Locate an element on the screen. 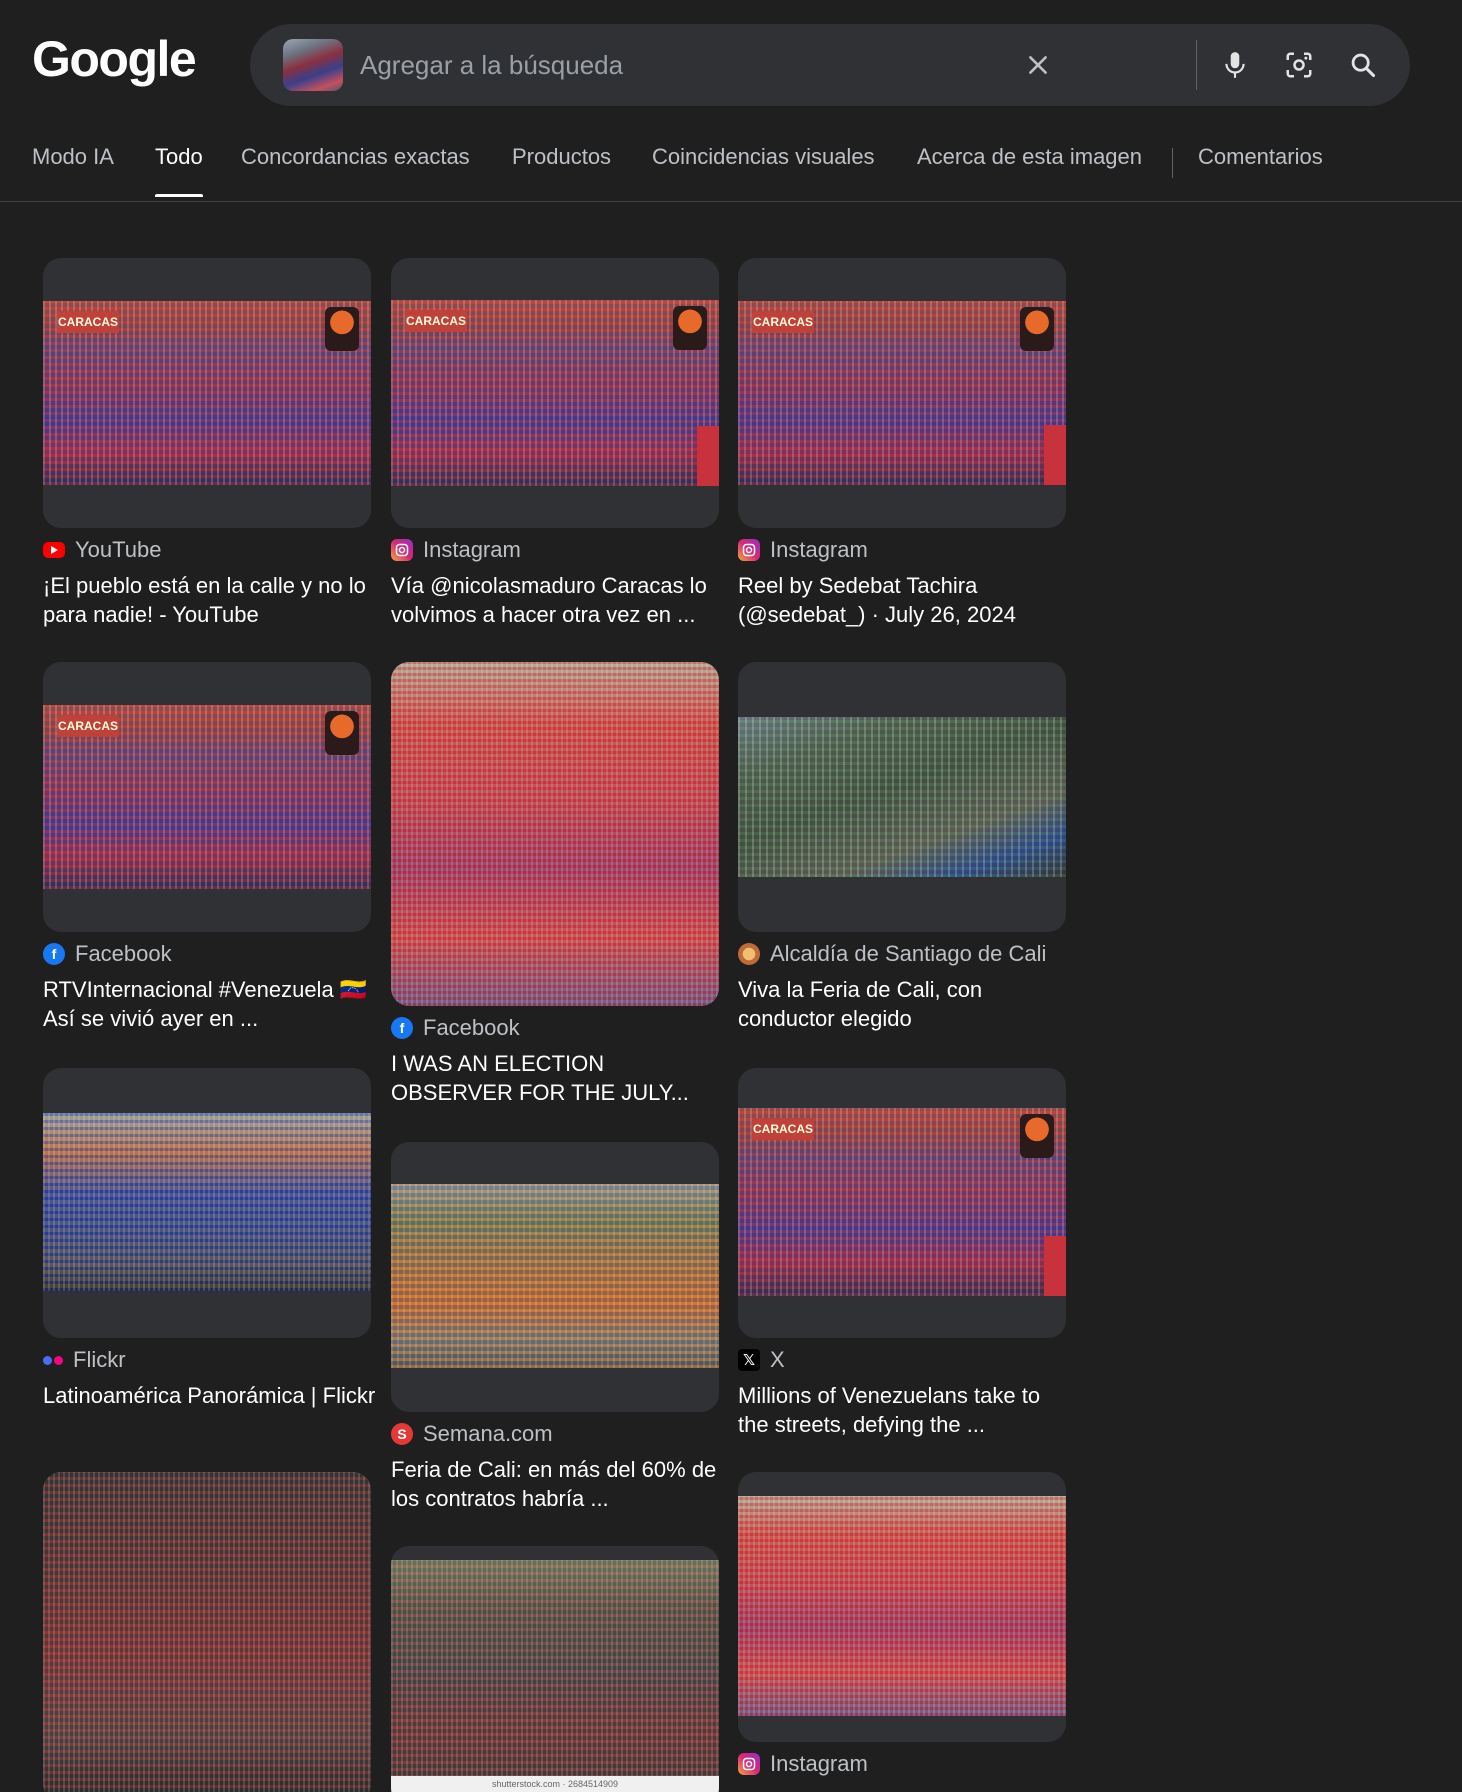 The width and height of the screenshot is (1462, 1792). microphone-icon is located at coordinates (1235, 65).